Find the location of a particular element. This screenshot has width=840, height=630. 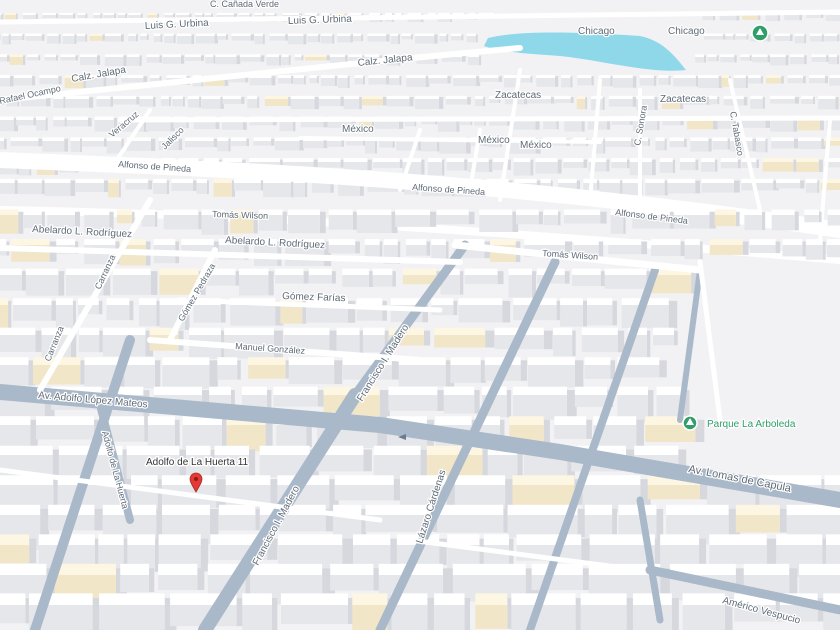

park-marker-top is located at coordinates (760, 33).